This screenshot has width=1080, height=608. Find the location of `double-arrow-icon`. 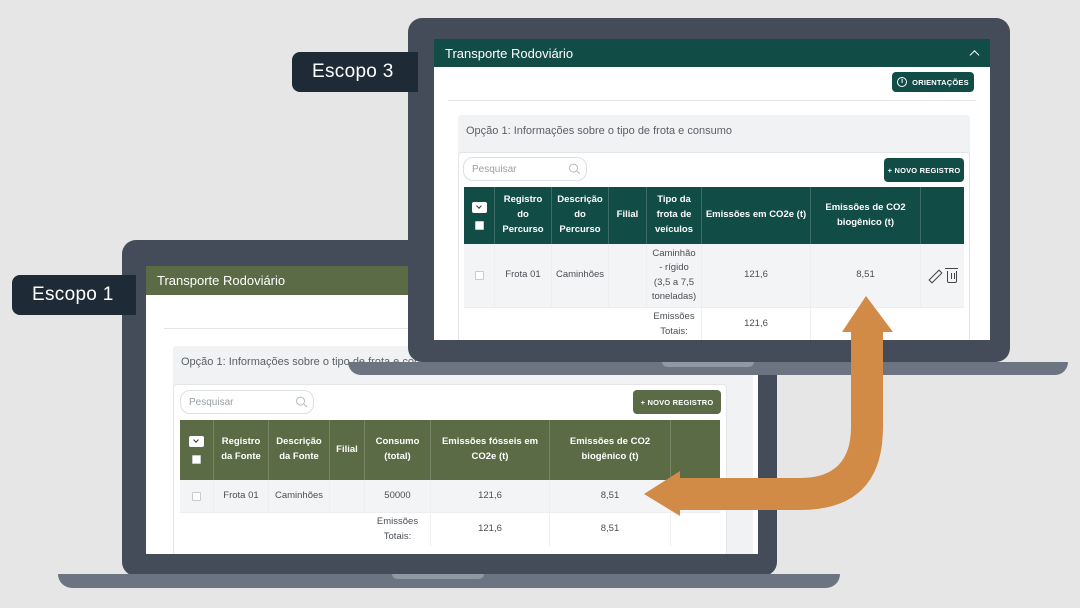

double-arrow-icon is located at coordinates (768, 406).